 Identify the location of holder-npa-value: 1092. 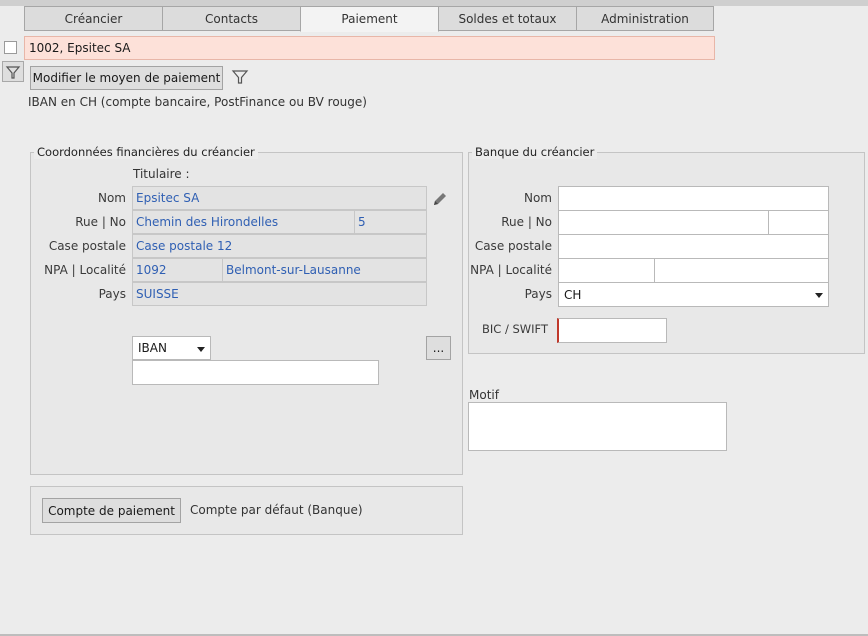
(151, 270).